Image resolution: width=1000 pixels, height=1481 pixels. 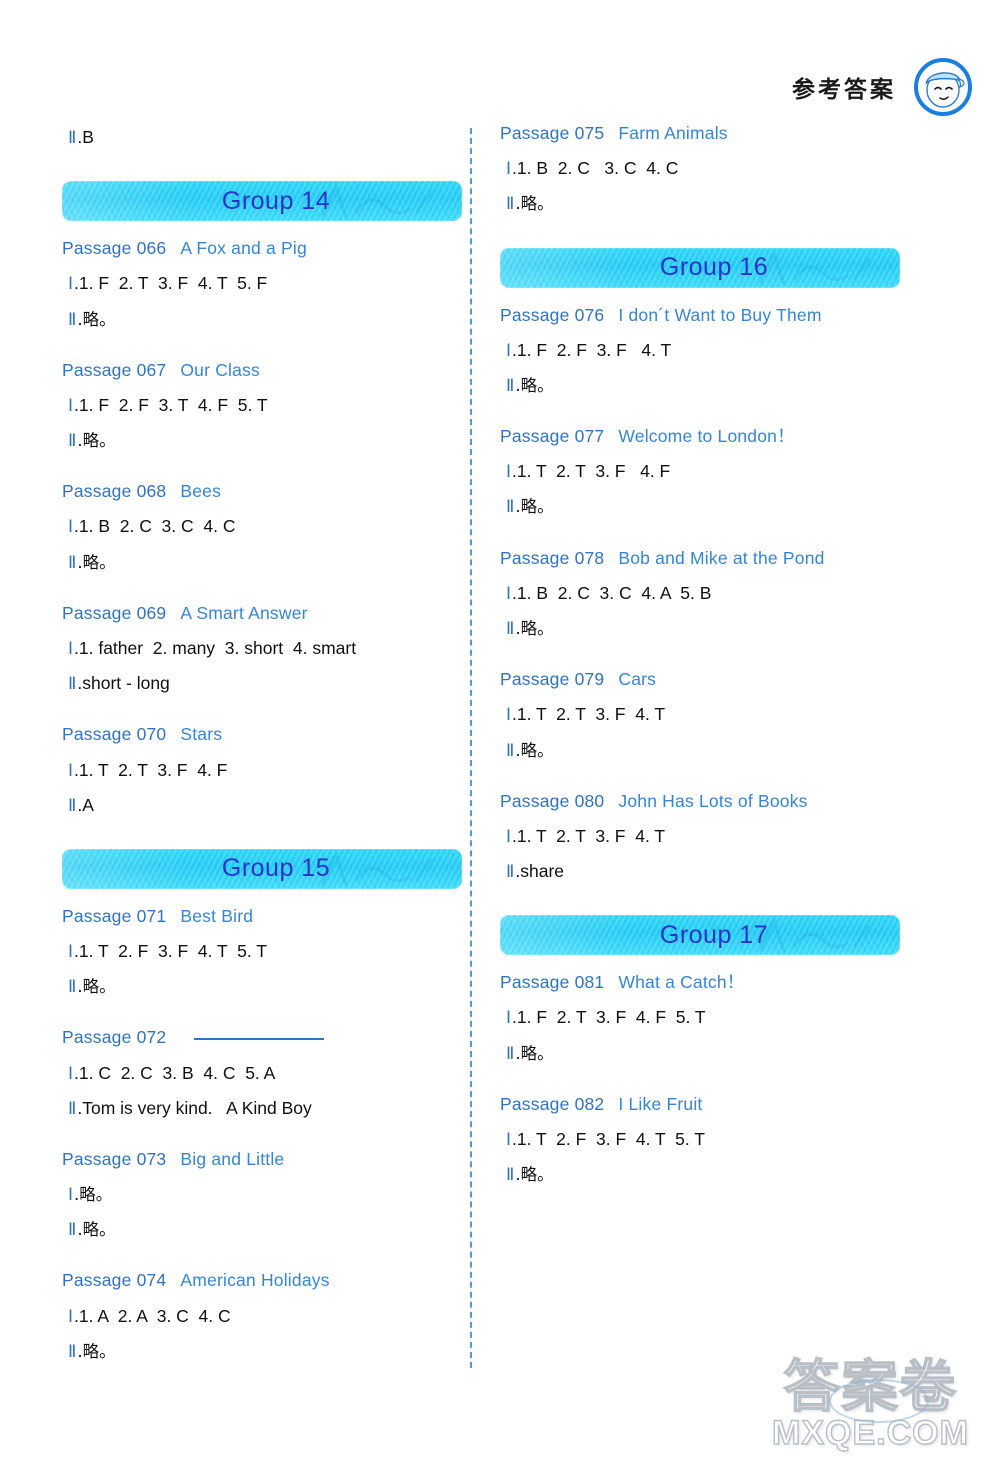 I want to click on passage-number: Passage 073, so click(x=114, y=1158).